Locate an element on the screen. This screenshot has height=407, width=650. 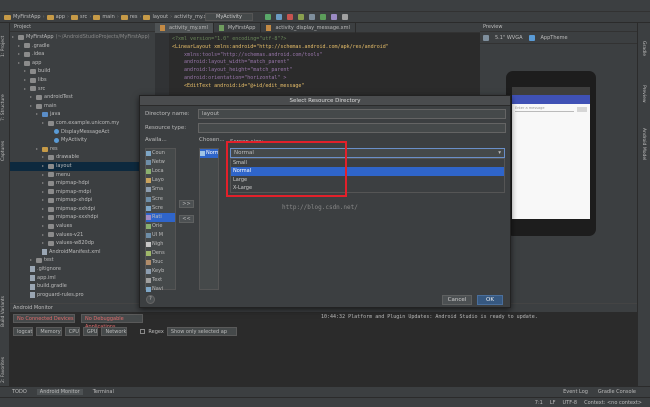
project-tree-item: proguard-rules.pro is located at coordinates (82, 295).